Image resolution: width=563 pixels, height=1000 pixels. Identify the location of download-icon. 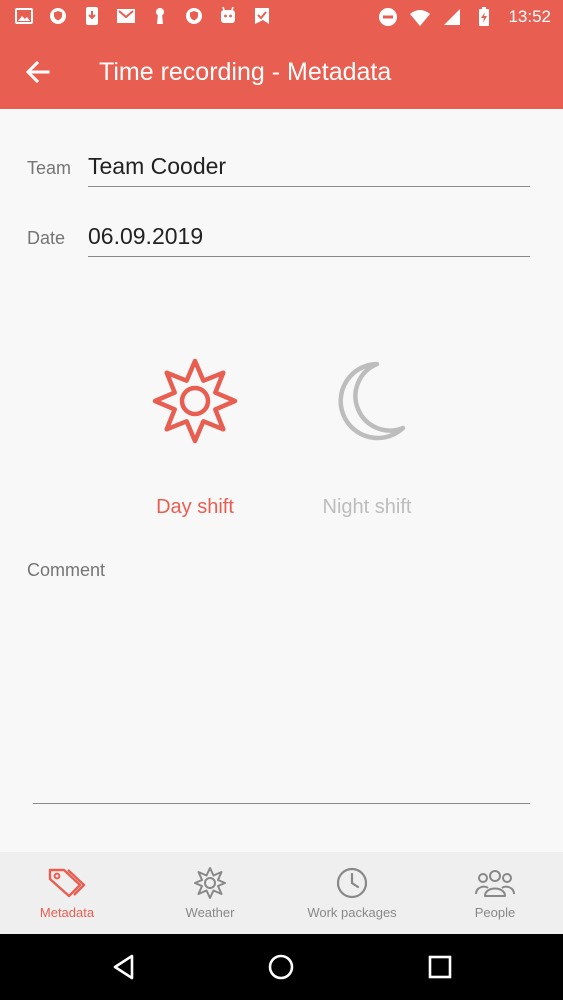
(92, 16).